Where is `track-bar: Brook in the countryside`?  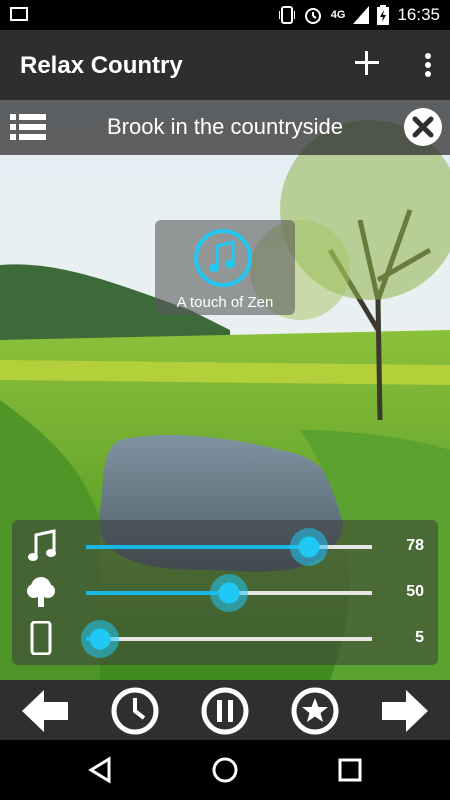
track-bar: Brook in the countryside is located at coordinates (225, 127).